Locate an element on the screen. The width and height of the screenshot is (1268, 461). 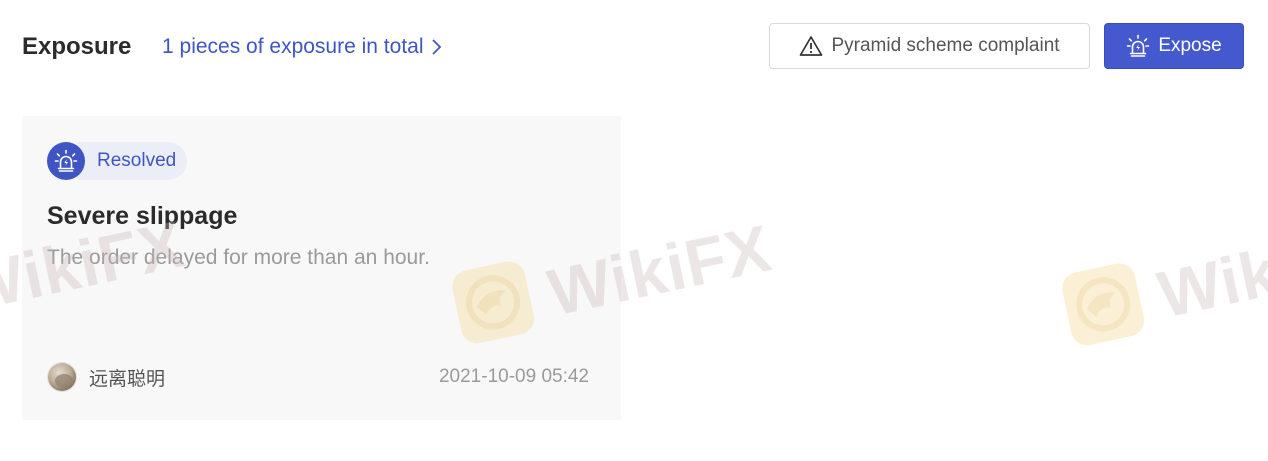
exposure-count-link: 1 pieces of exposure in total is located at coordinates (303, 47).